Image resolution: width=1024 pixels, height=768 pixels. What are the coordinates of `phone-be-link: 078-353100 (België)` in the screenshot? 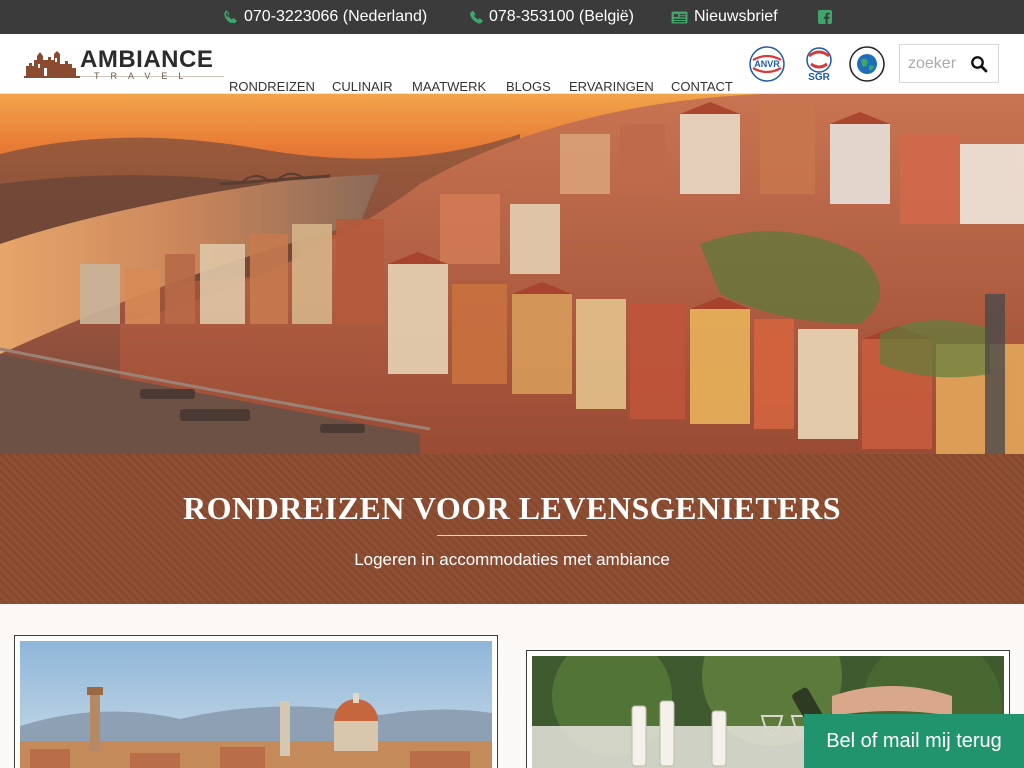 It's located at (551, 17).